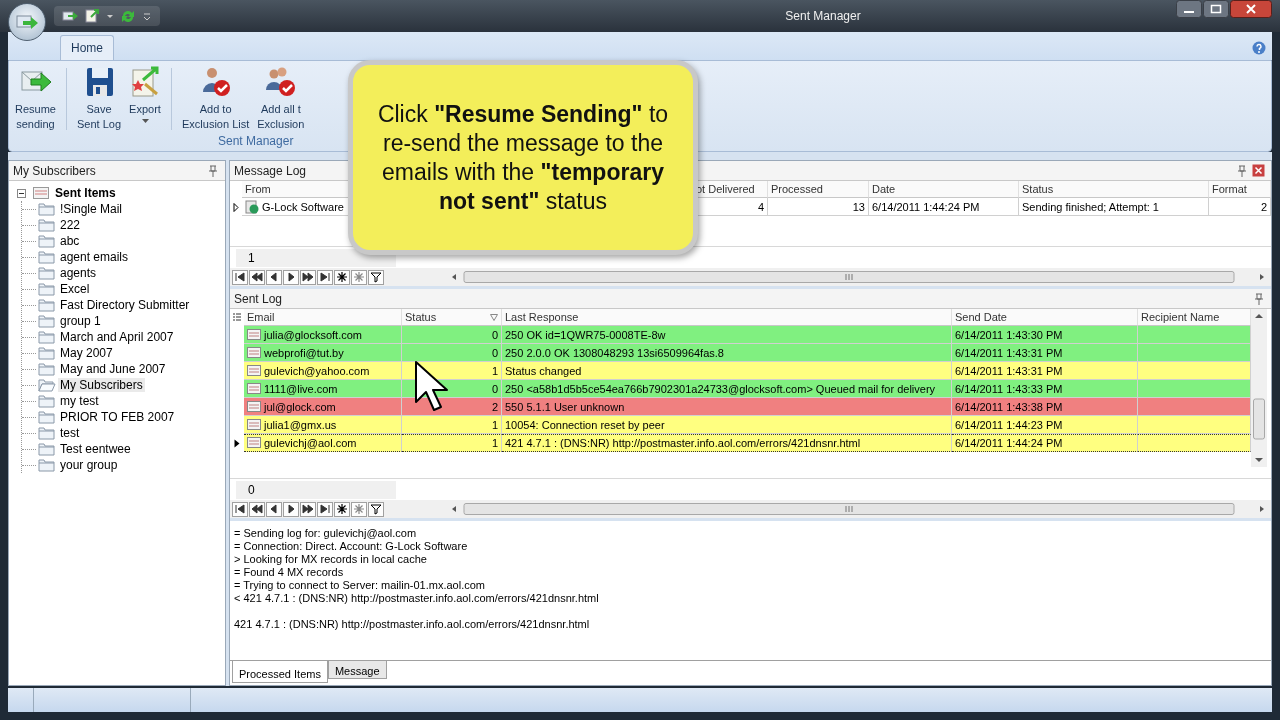  I want to click on tree-item: May and June 2007, so click(113, 369).